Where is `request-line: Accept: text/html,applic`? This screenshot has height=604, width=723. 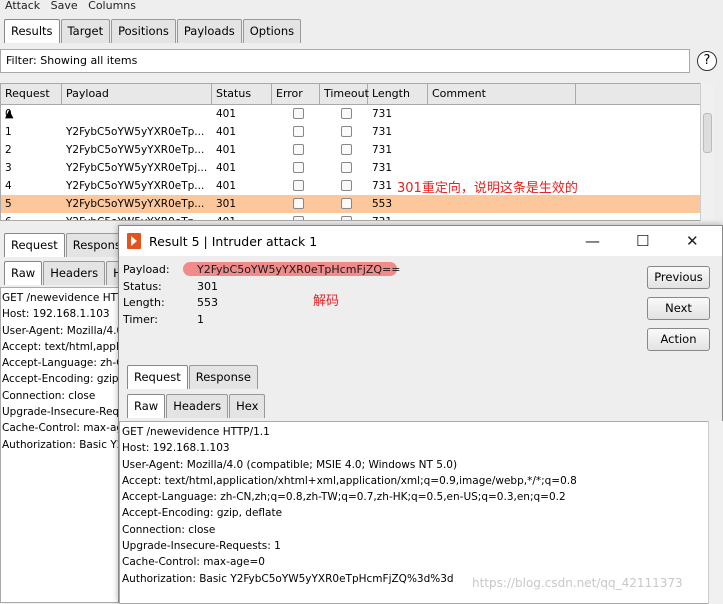
request-line: Accept: text/html,applic is located at coordinates (63, 346).